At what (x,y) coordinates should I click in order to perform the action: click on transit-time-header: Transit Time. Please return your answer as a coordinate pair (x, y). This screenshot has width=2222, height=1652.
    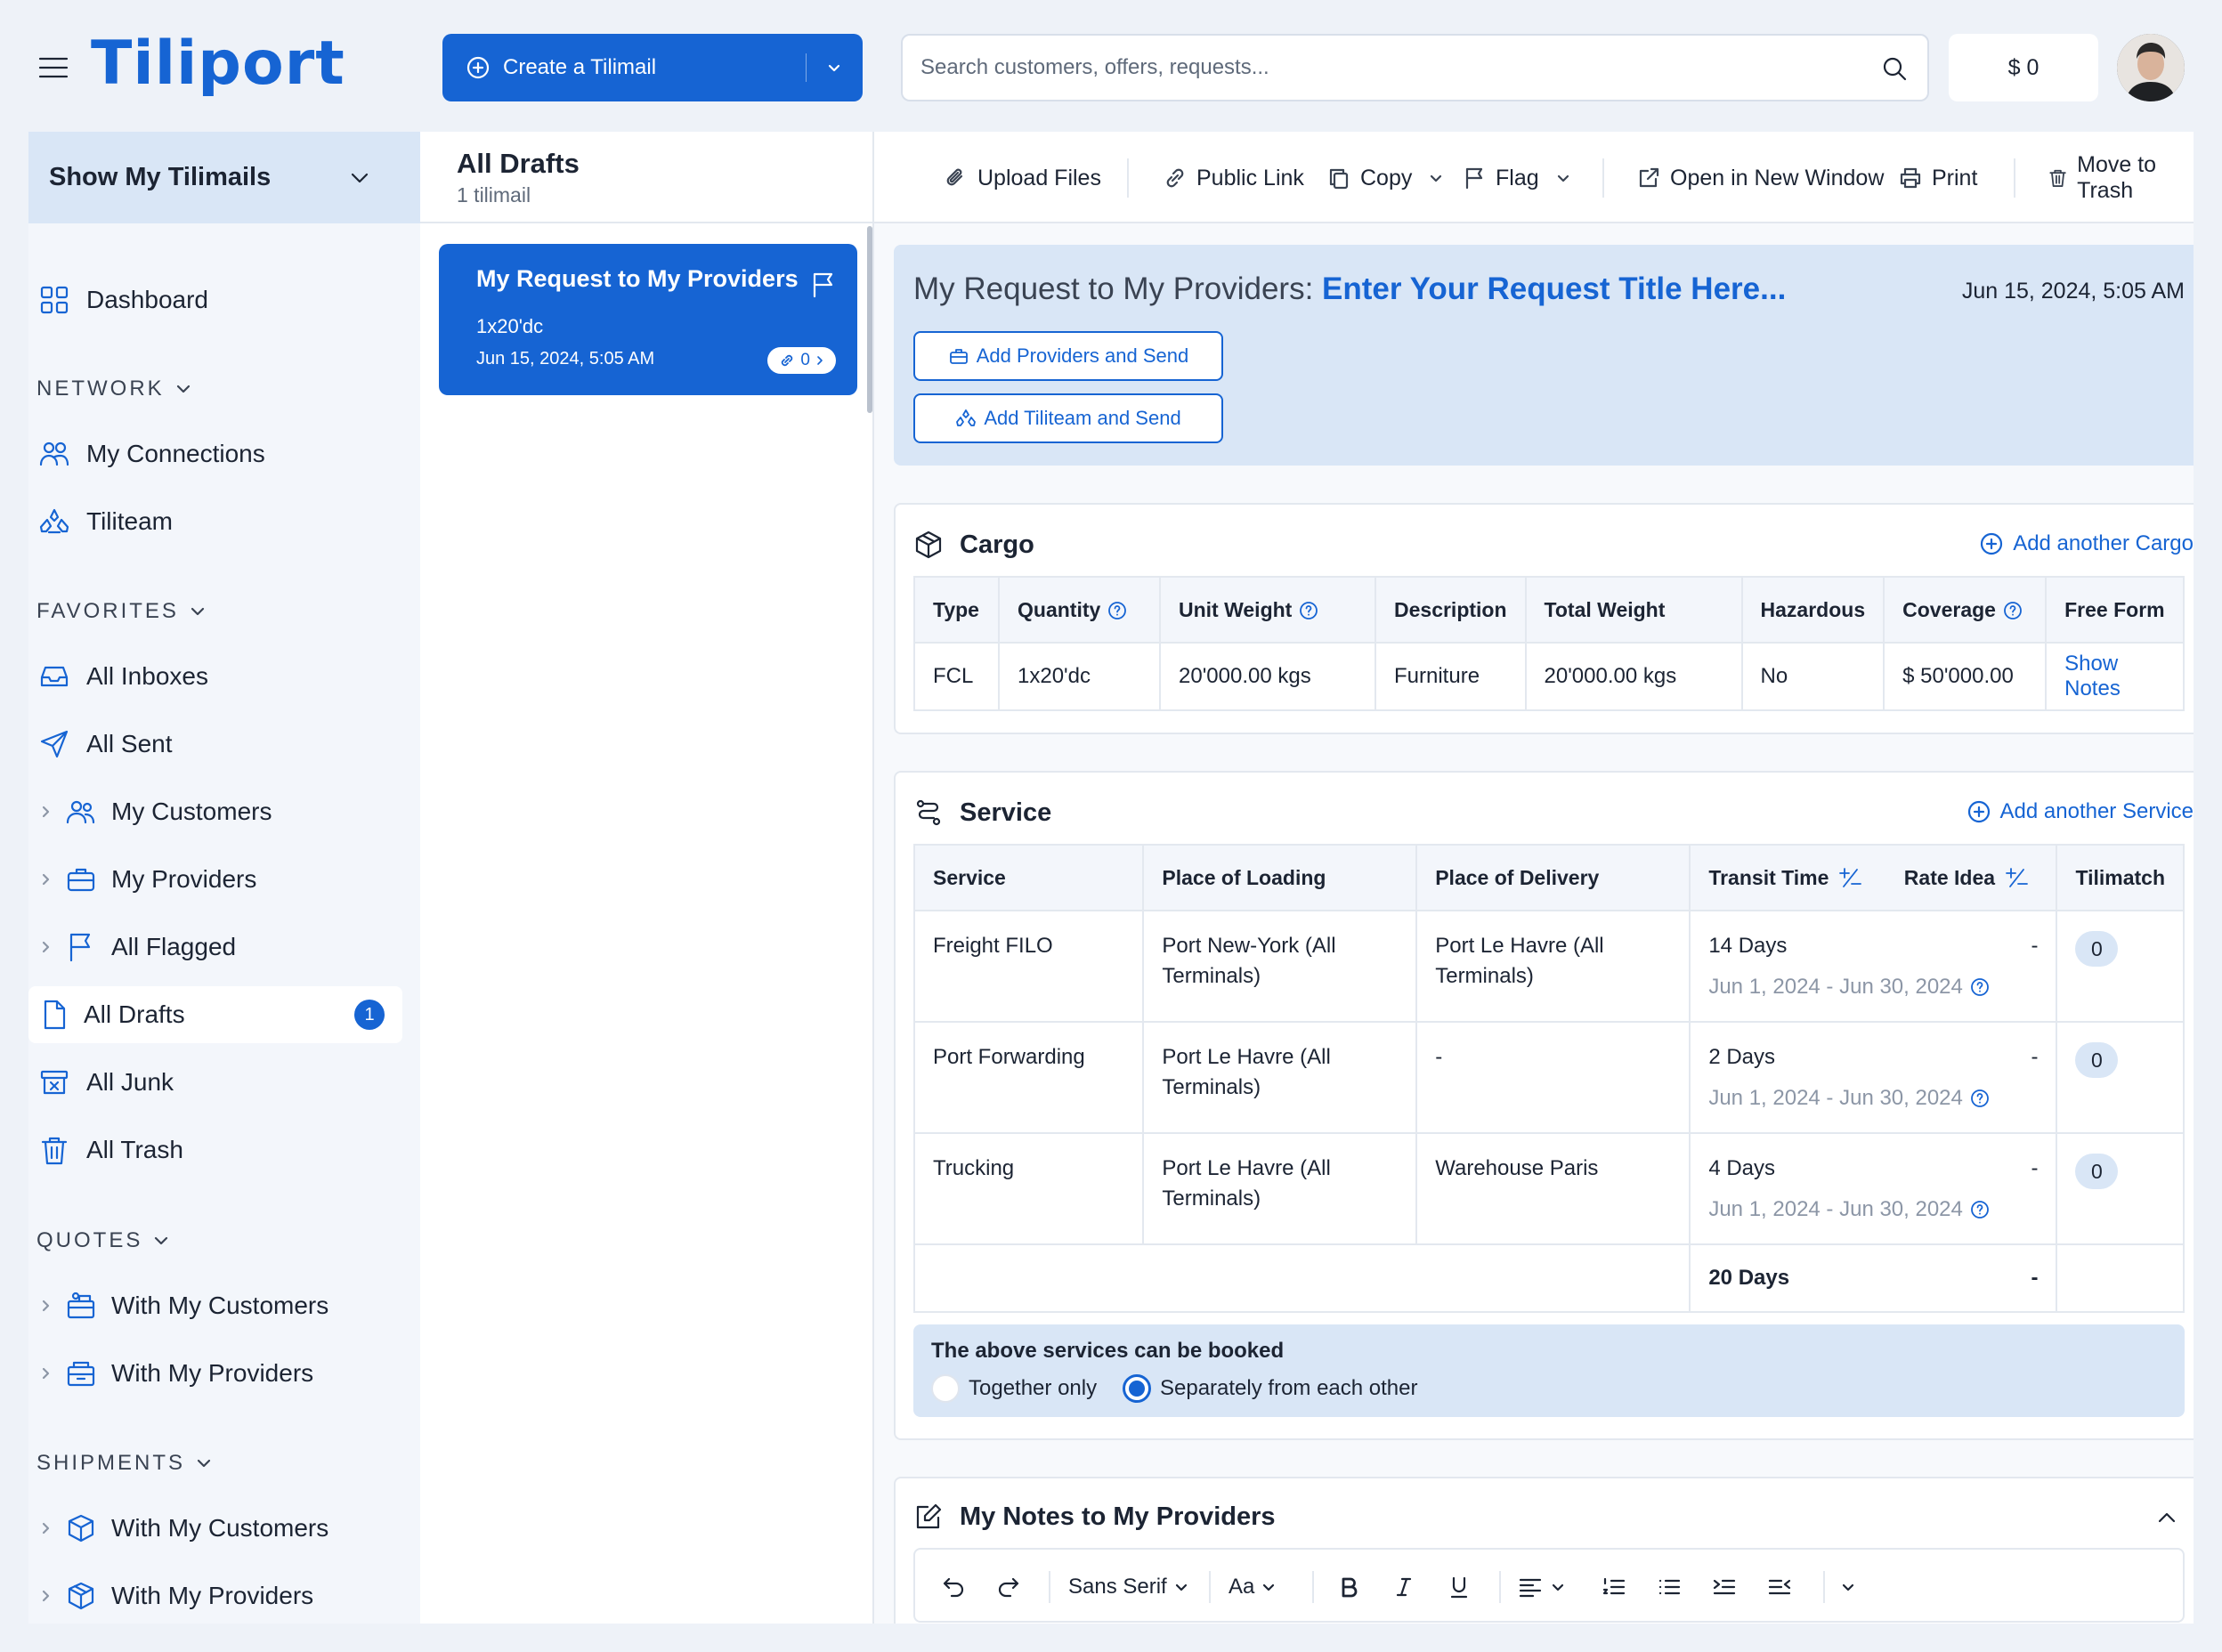
    Looking at the image, I should click on (1768, 877).